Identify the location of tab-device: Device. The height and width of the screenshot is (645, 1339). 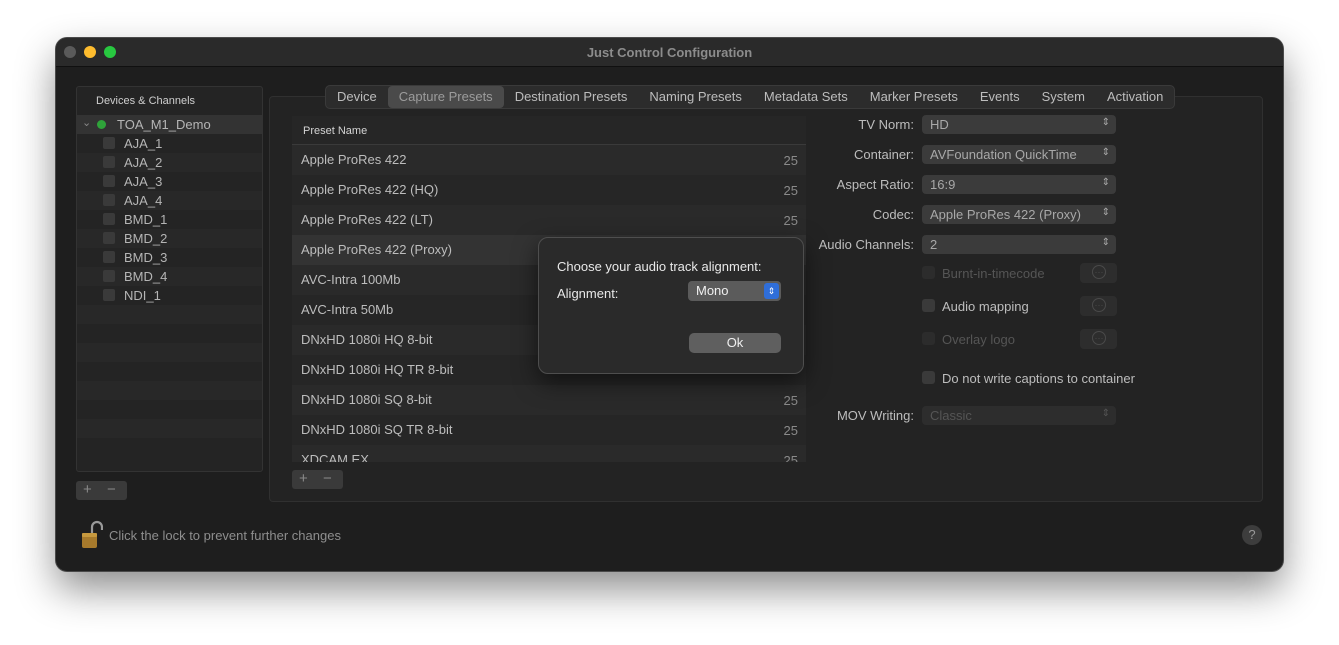
(357, 97).